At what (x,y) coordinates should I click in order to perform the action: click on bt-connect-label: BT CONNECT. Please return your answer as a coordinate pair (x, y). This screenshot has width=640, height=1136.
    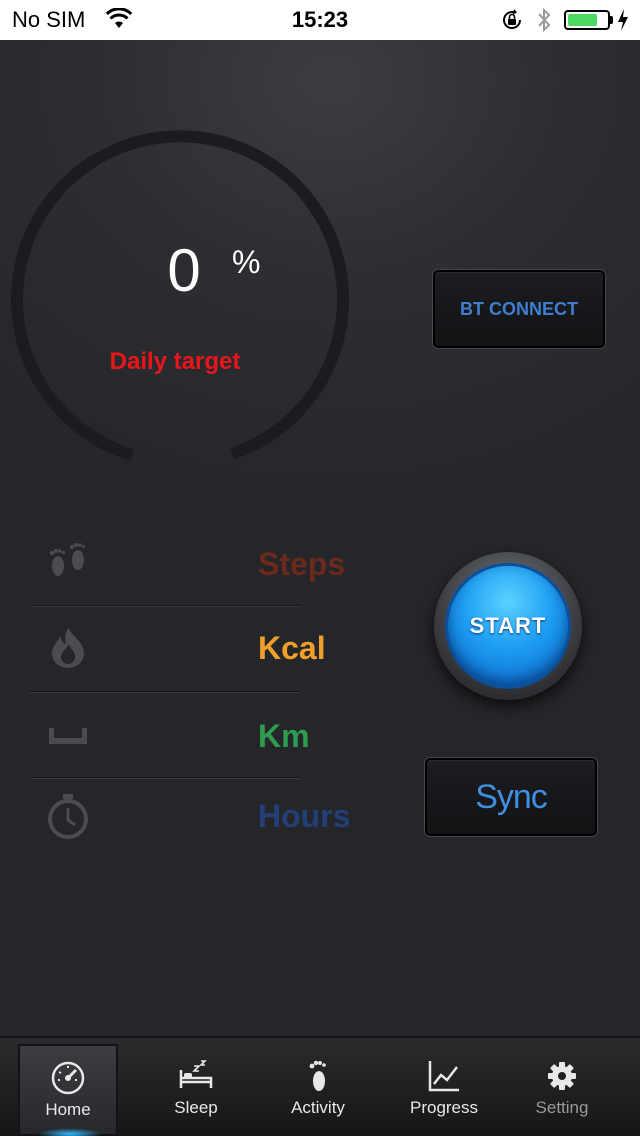
    Looking at the image, I should click on (519, 309).